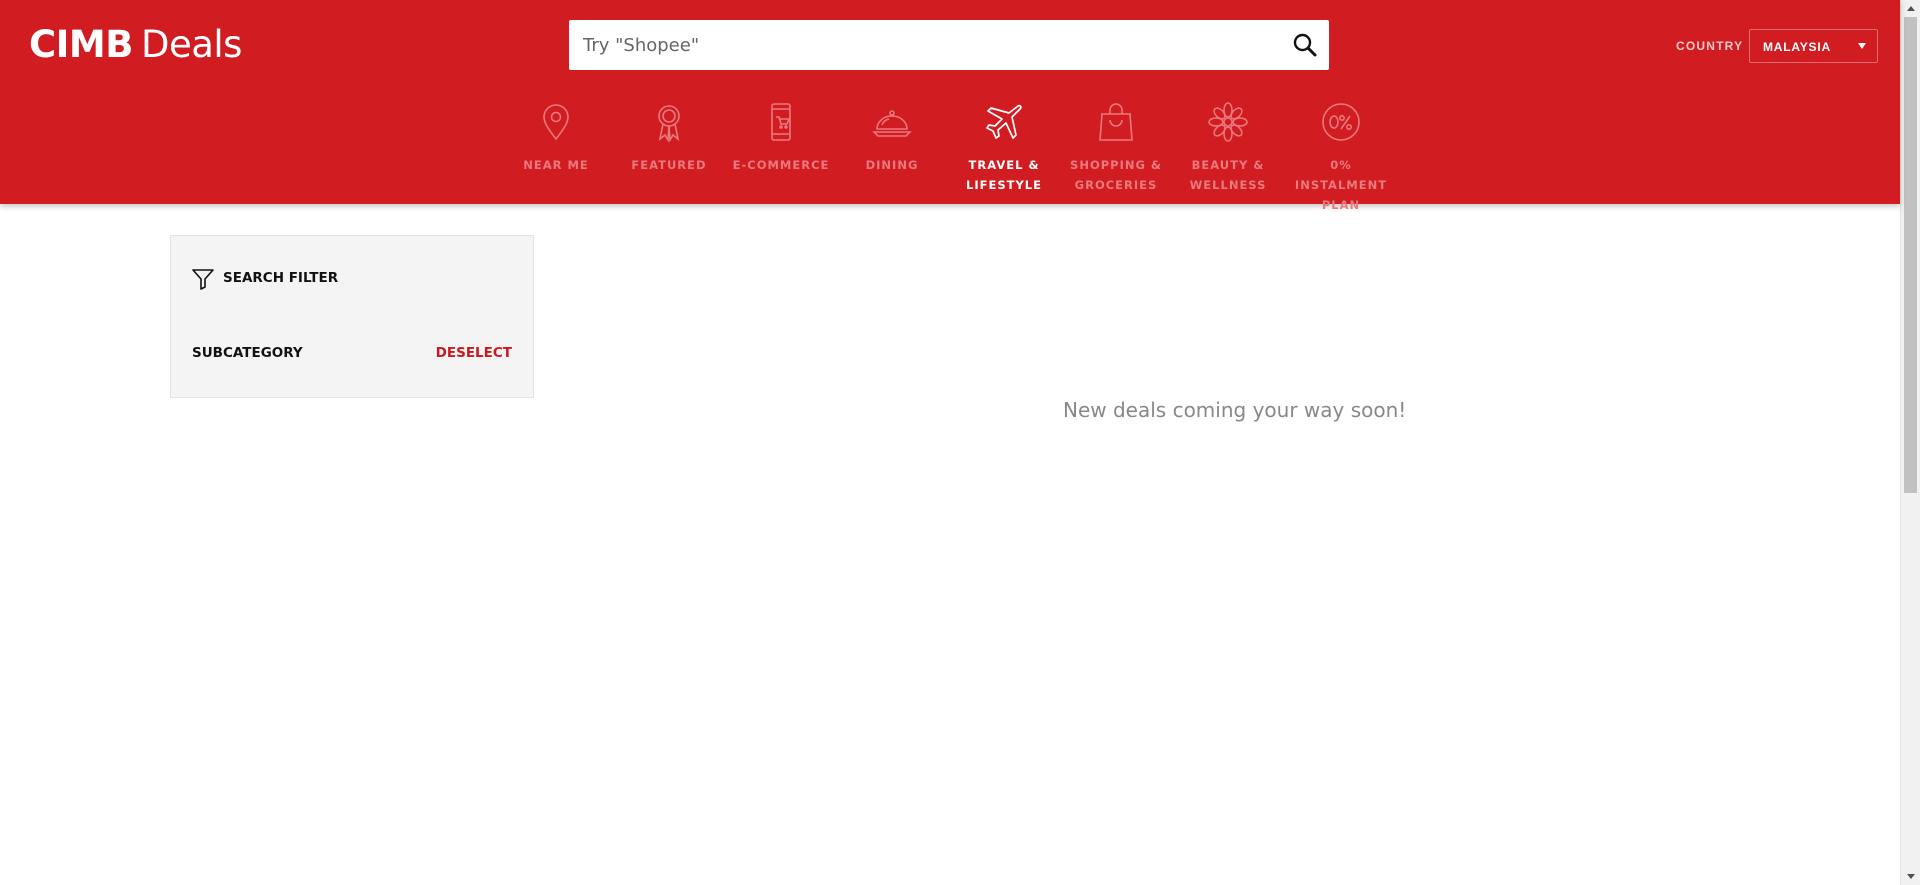 The image size is (1920, 885). I want to click on category-near-me: NEAR ME, so click(556, 150).